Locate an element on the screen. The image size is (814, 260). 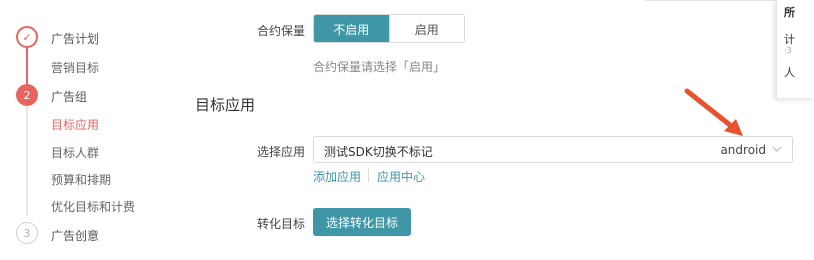
sidebar-item-marketing-goal: 营销目标 is located at coordinates (75, 67).